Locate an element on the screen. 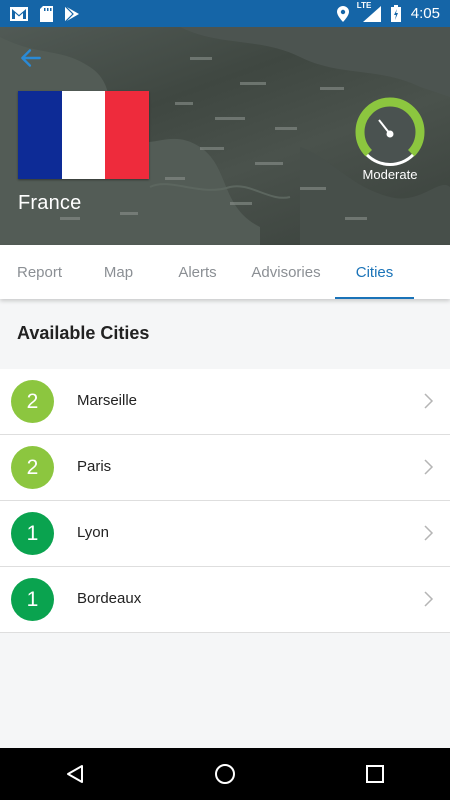  nav-back-button is located at coordinates (75, 774).